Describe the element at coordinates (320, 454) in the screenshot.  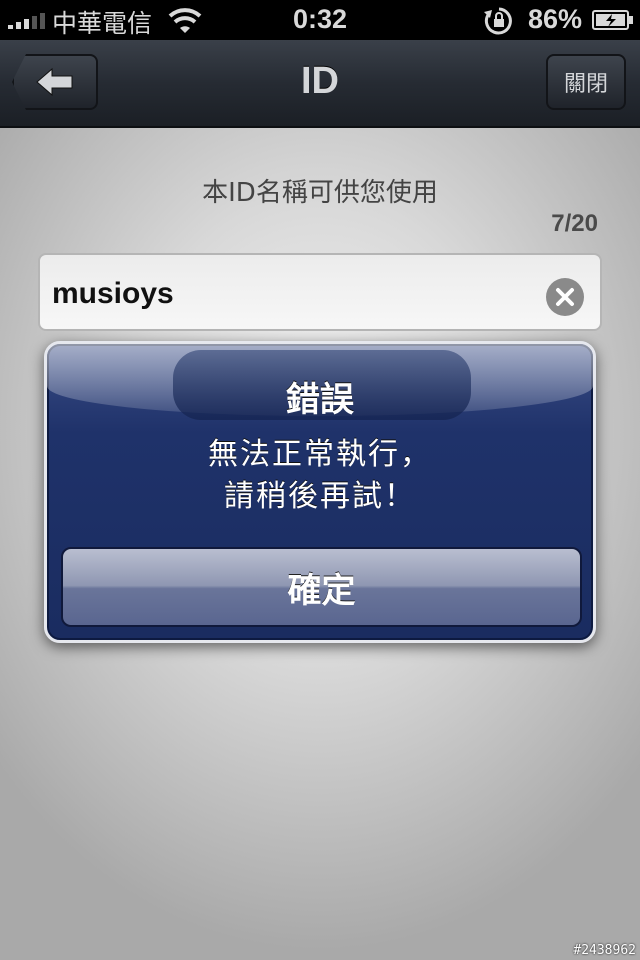
I see `alert-message-line-1: 無法正常執行，` at that location.